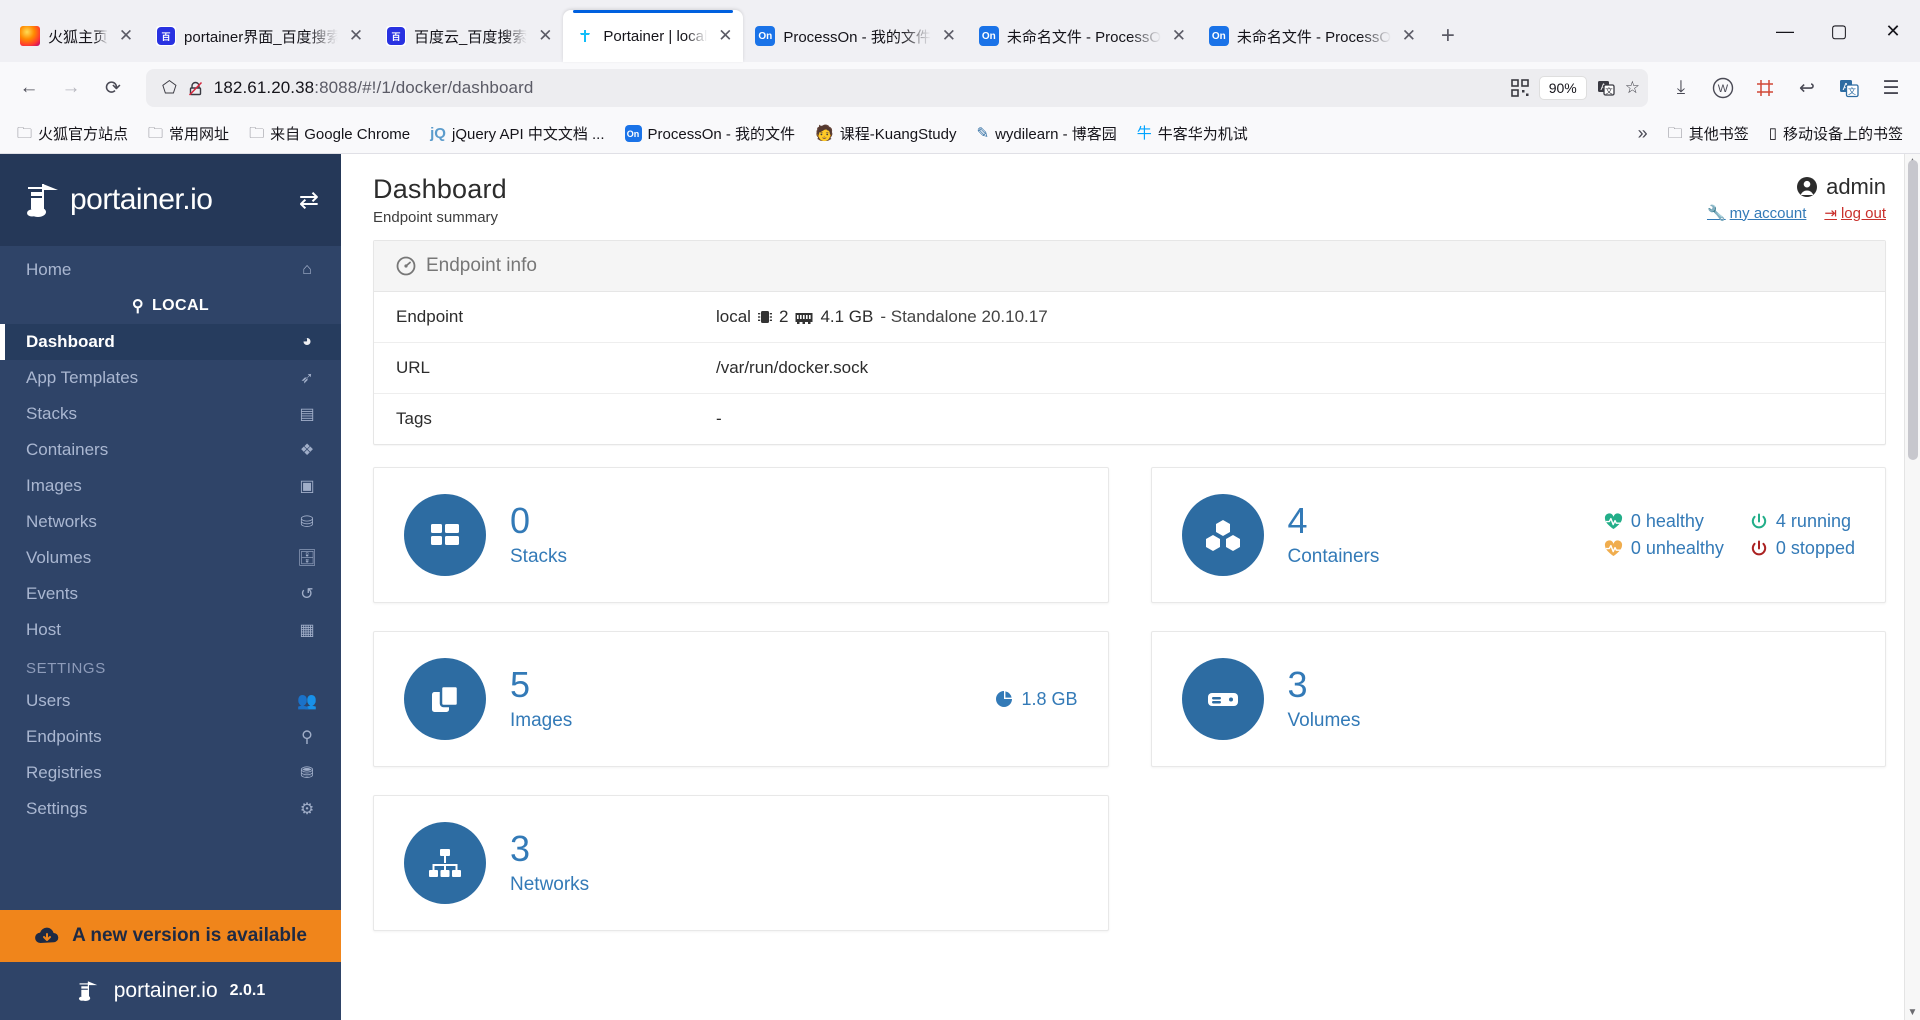  Describe the element at coordinates (188, 133) in the screenshot. I see `bookmark-item: 🗀 常用网址` at that location.